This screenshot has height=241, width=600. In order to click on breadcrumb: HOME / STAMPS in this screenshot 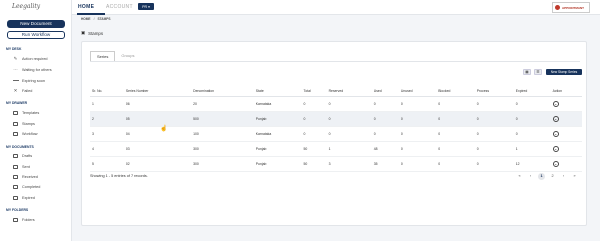, I will do `click(96, 19)`.